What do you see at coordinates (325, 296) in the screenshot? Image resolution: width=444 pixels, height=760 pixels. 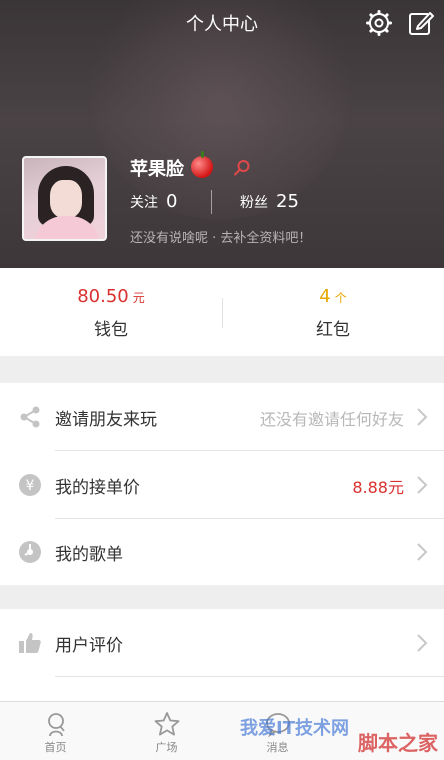 I see `redpacket-count: 4` at bounding box center [325, 296].